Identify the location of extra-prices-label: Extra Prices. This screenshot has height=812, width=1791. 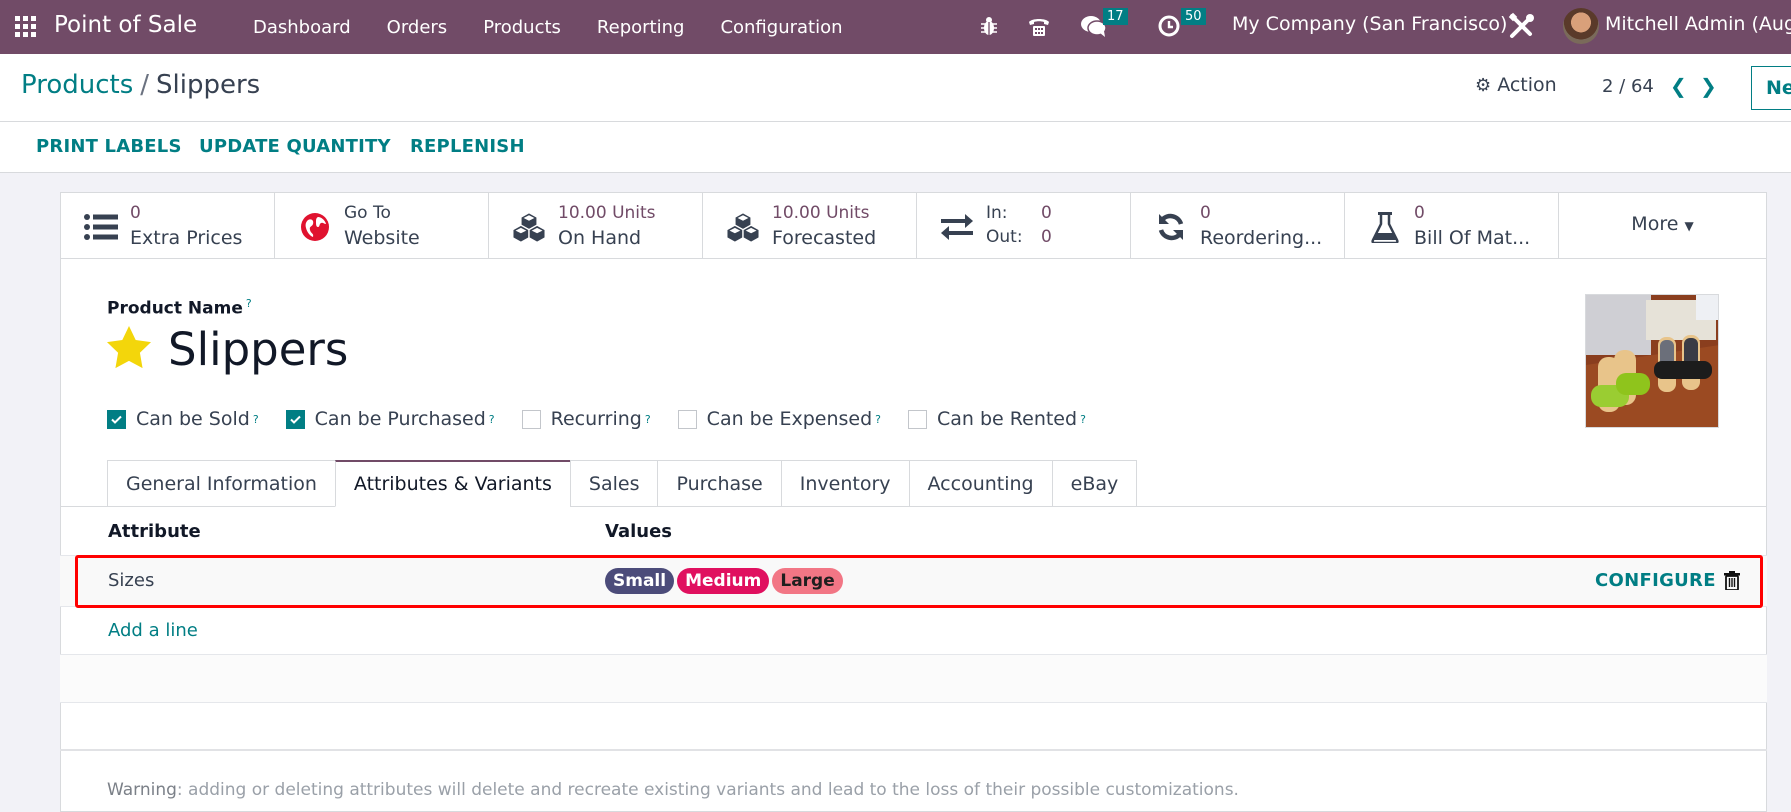
(186, 238).